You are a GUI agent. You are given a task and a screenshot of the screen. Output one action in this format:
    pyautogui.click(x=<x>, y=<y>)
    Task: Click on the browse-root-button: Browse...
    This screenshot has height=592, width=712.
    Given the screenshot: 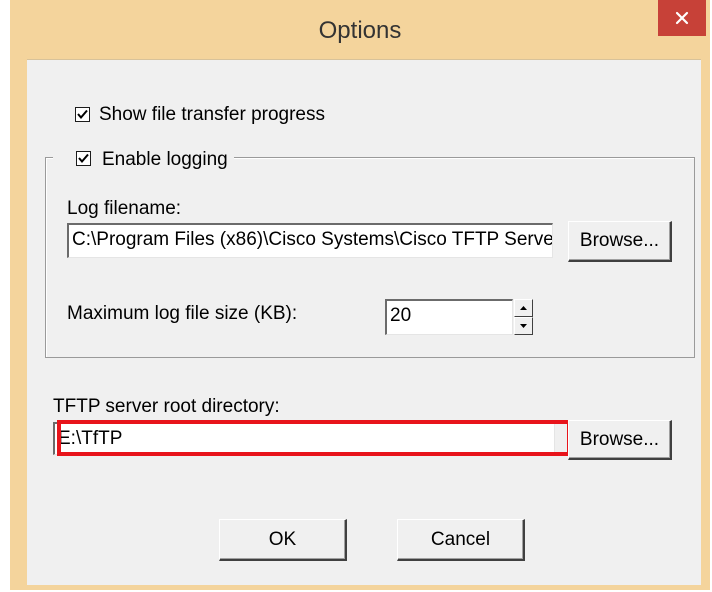 What is the action you would take?
    pyautogui.click(x=620, y=440)
    